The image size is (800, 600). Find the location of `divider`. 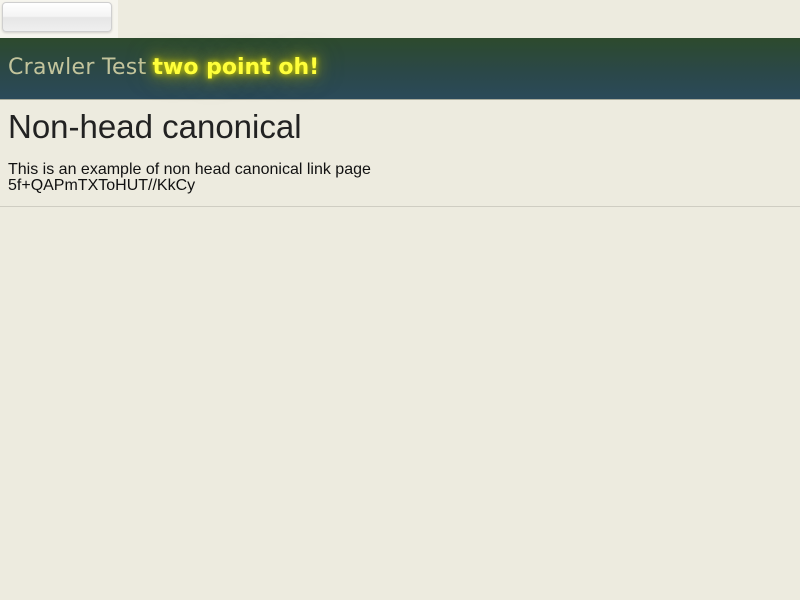

divider is located at coordinates (400, 206).